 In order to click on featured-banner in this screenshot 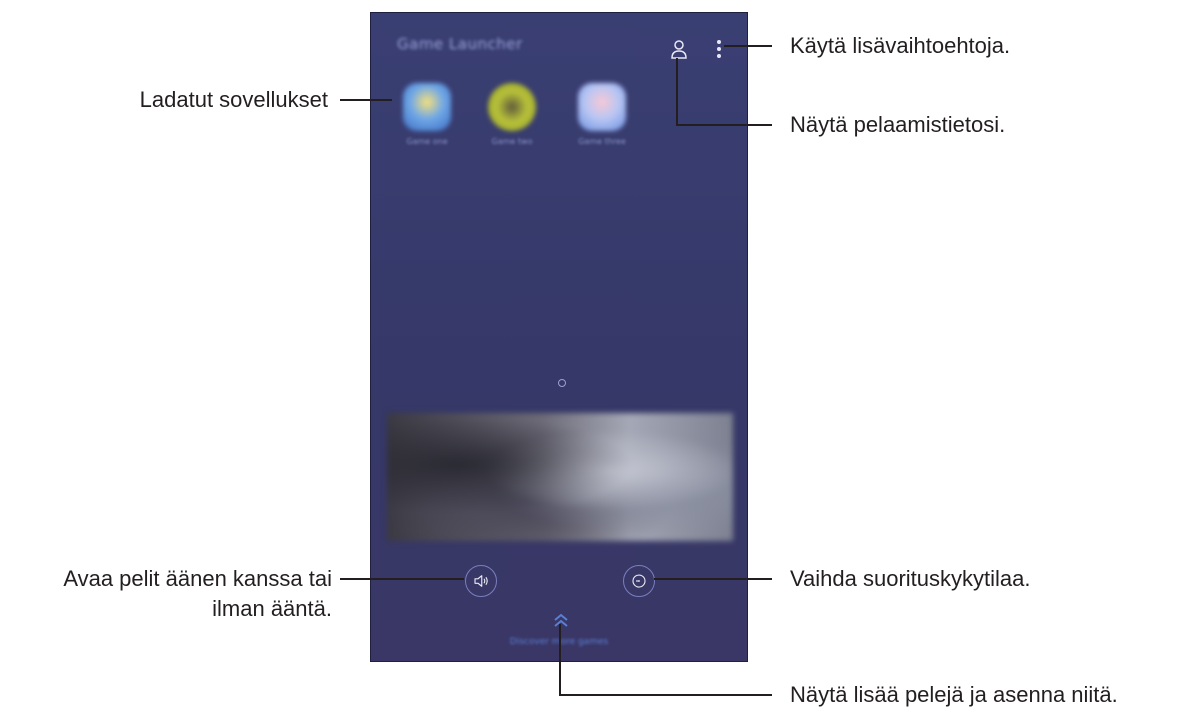, I will do `click(560, 477)`.